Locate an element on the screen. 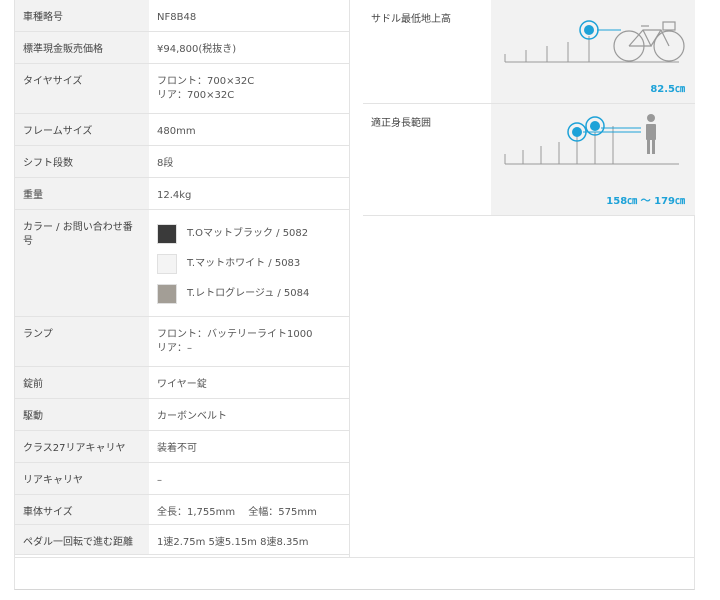 This screenshot has height=600, width=720. spec-label: 重量 is located at coordinates (82, 193).